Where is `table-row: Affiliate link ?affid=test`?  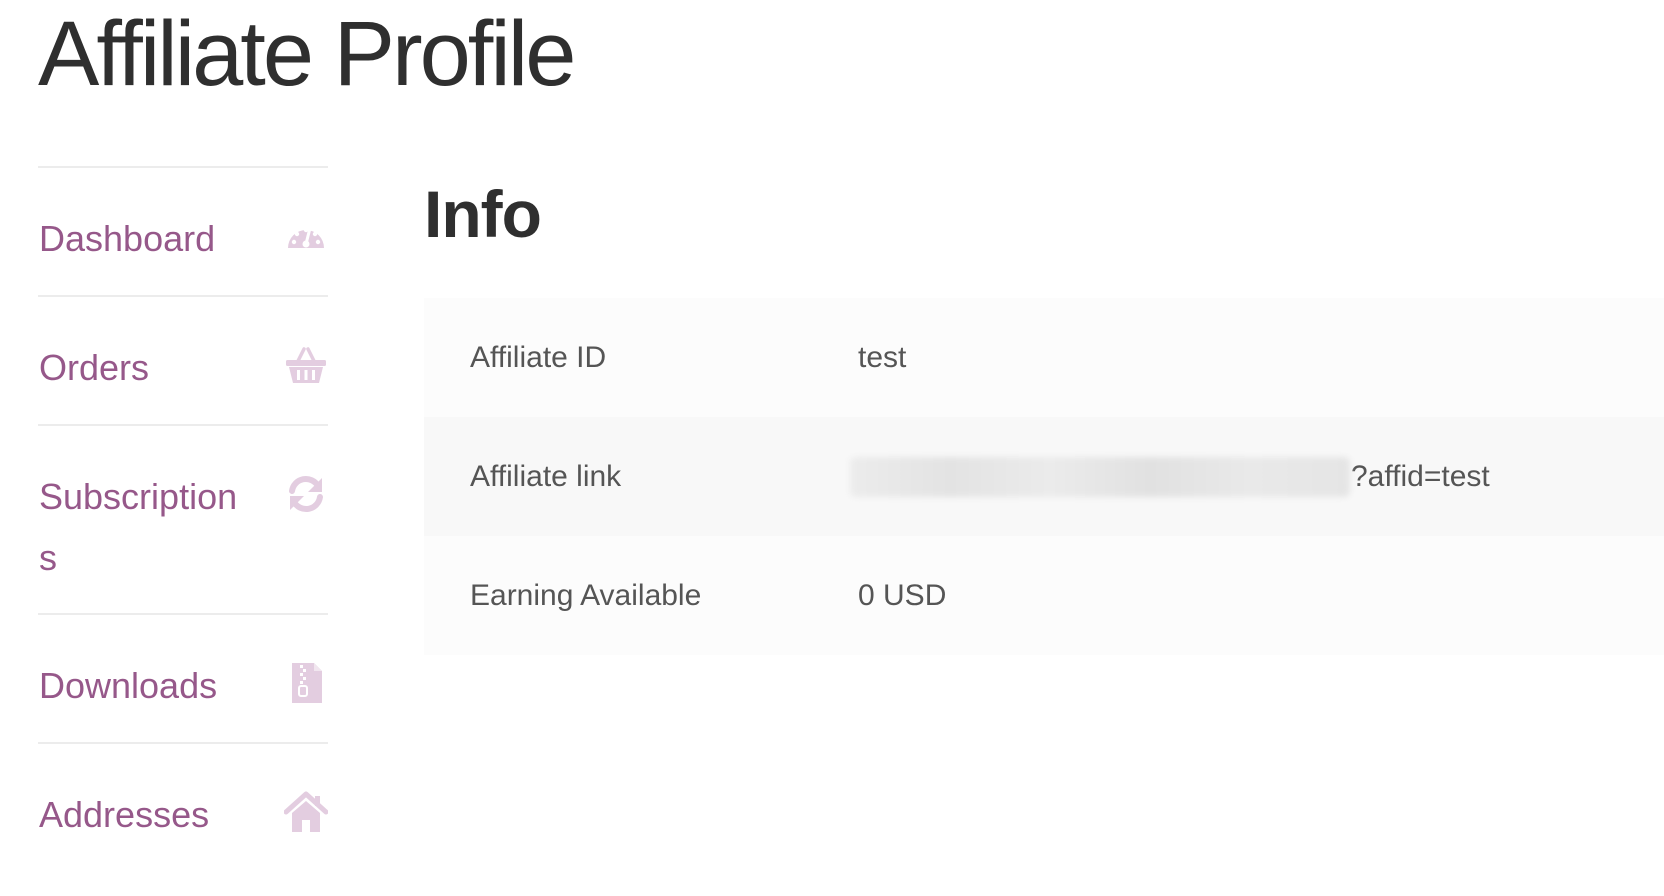
table-row: Affiliate link ?affid=test is located at coordinates (1044, 476).